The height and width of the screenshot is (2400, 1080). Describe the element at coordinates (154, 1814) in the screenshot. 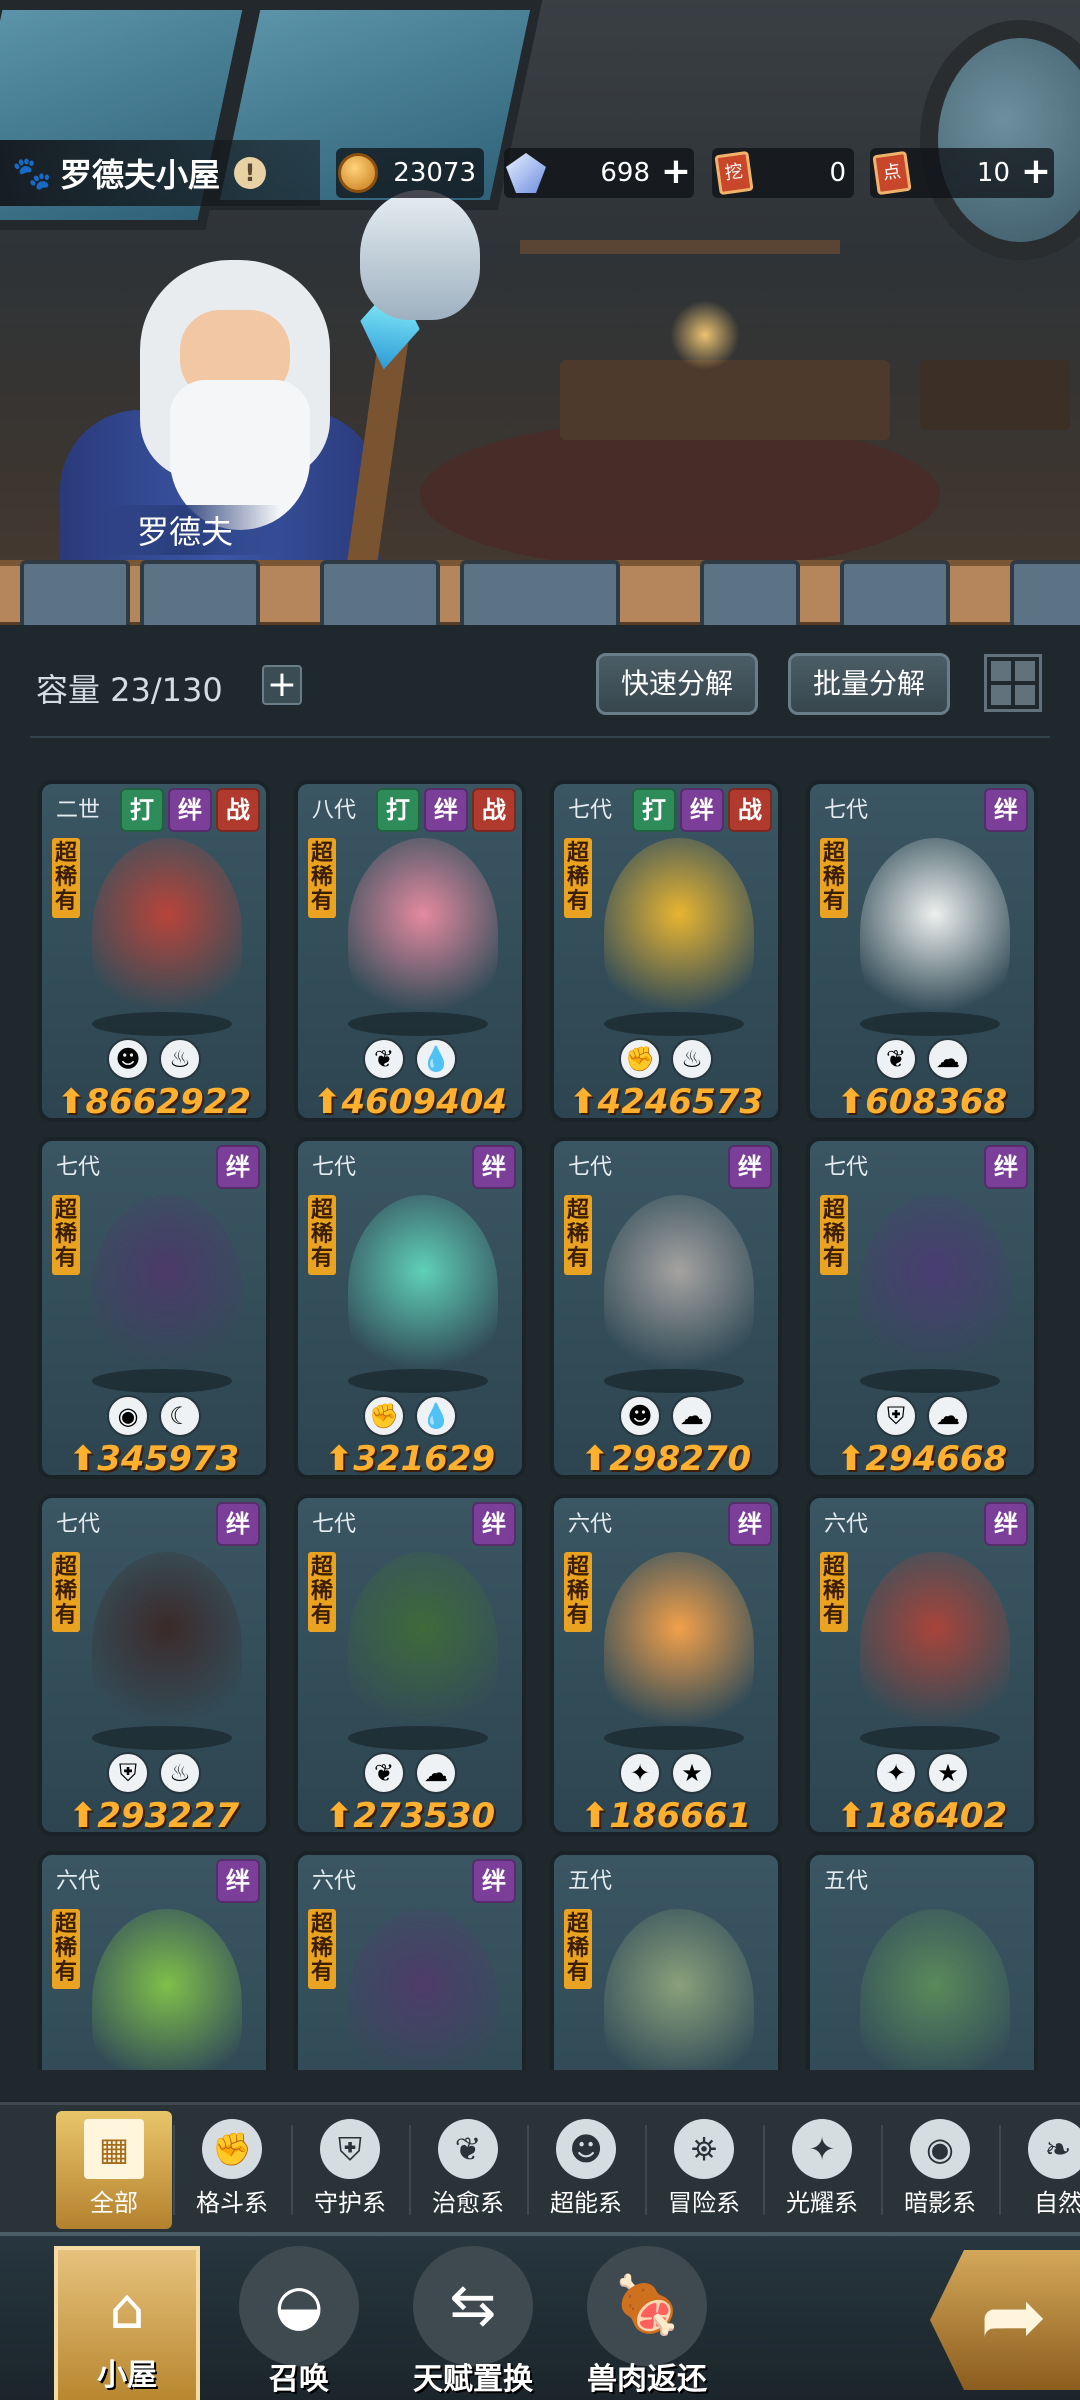

I see `pet-power: ⬆293227` at that location.